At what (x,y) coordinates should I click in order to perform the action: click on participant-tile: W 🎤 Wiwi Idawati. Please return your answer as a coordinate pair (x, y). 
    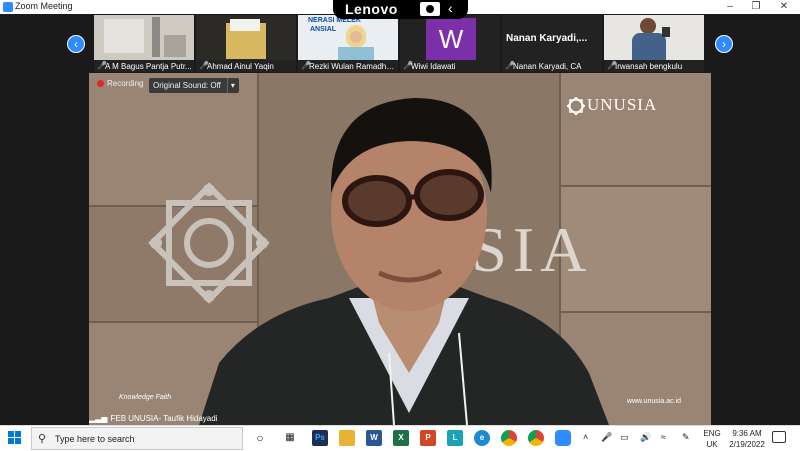
    Looking at the image, I should click on (450, 43).